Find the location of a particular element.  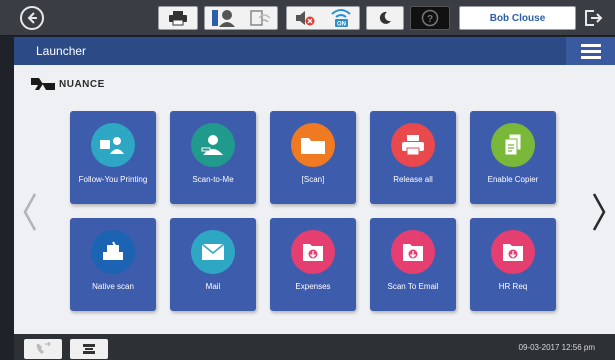

user-button: Bob Clouse is located at coordinates (517, 18).